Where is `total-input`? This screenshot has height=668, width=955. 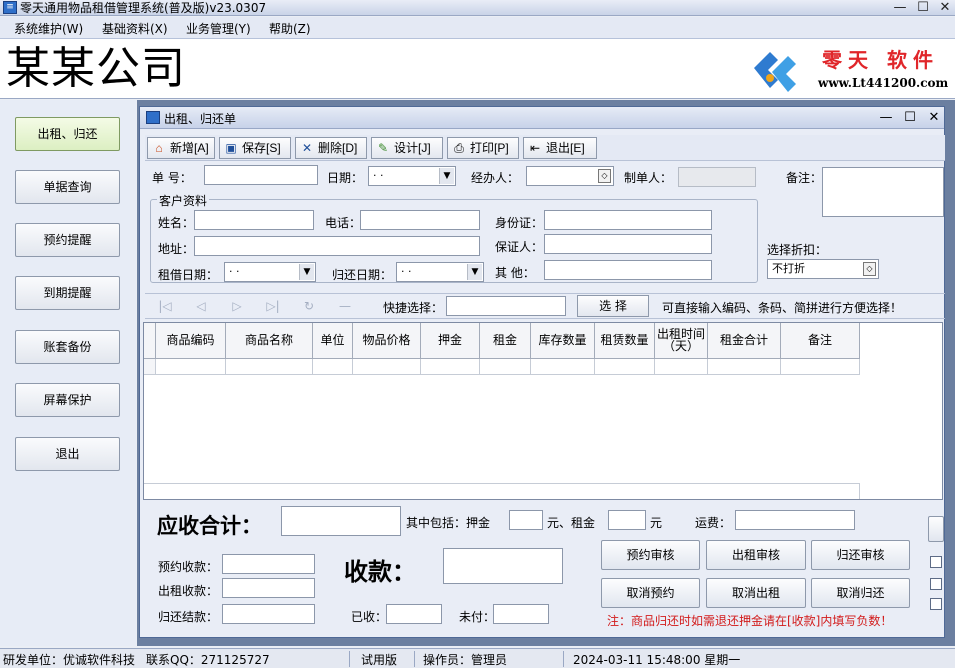 total-input is located at coordinates (341, 521).